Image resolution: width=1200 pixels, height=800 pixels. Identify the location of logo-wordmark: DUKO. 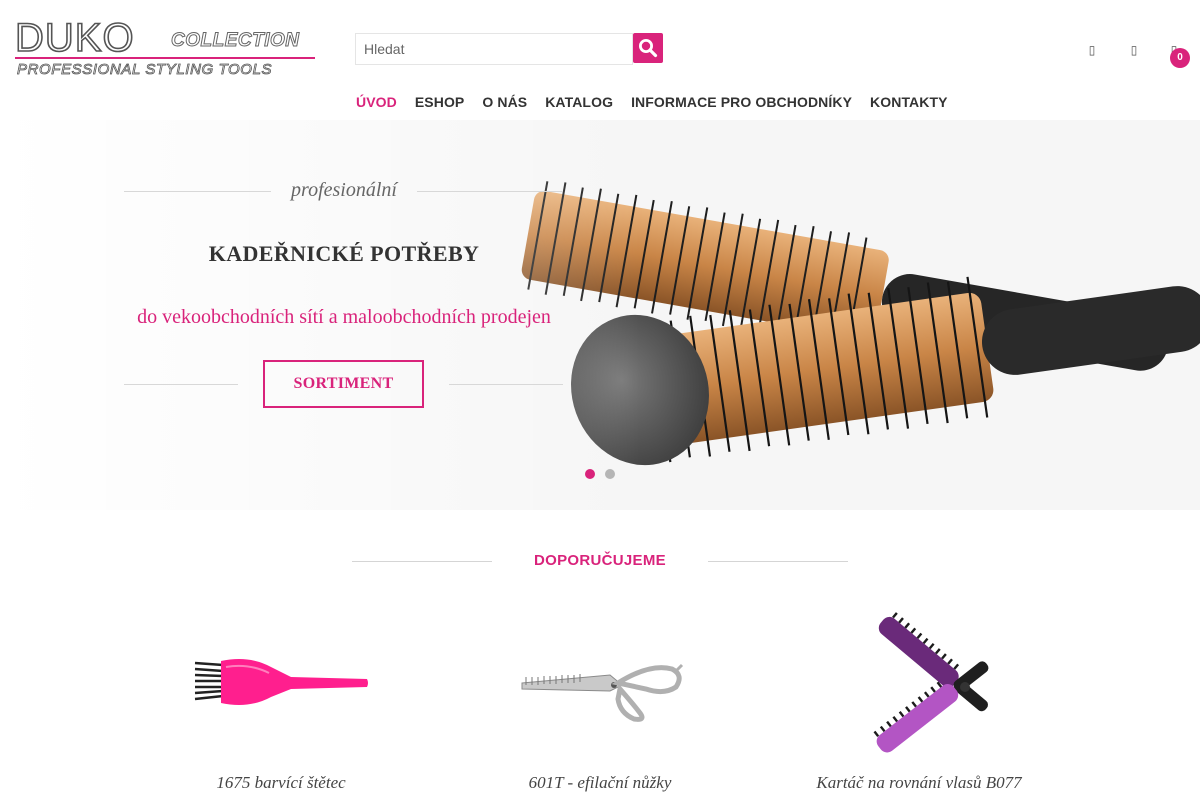
(74, 38).